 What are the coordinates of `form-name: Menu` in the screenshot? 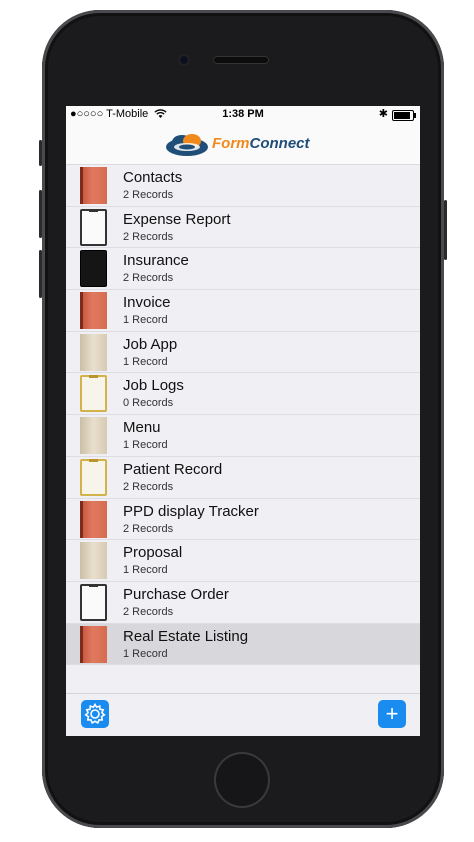 It's located at (142, 428).